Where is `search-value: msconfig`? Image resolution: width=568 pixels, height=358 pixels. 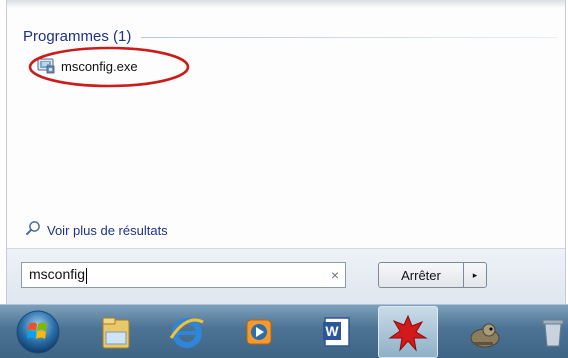
search-value: msconfig is located at coordinates (57, 274).